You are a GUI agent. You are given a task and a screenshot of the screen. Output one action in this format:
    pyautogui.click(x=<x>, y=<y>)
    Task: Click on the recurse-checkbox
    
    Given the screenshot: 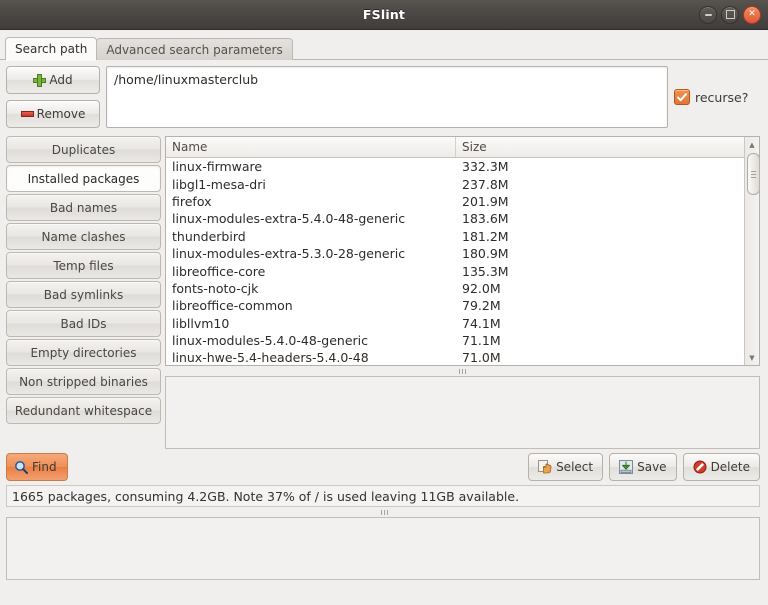 What is the action you would take?
    pyautogui.click(x=682, y=97)
    